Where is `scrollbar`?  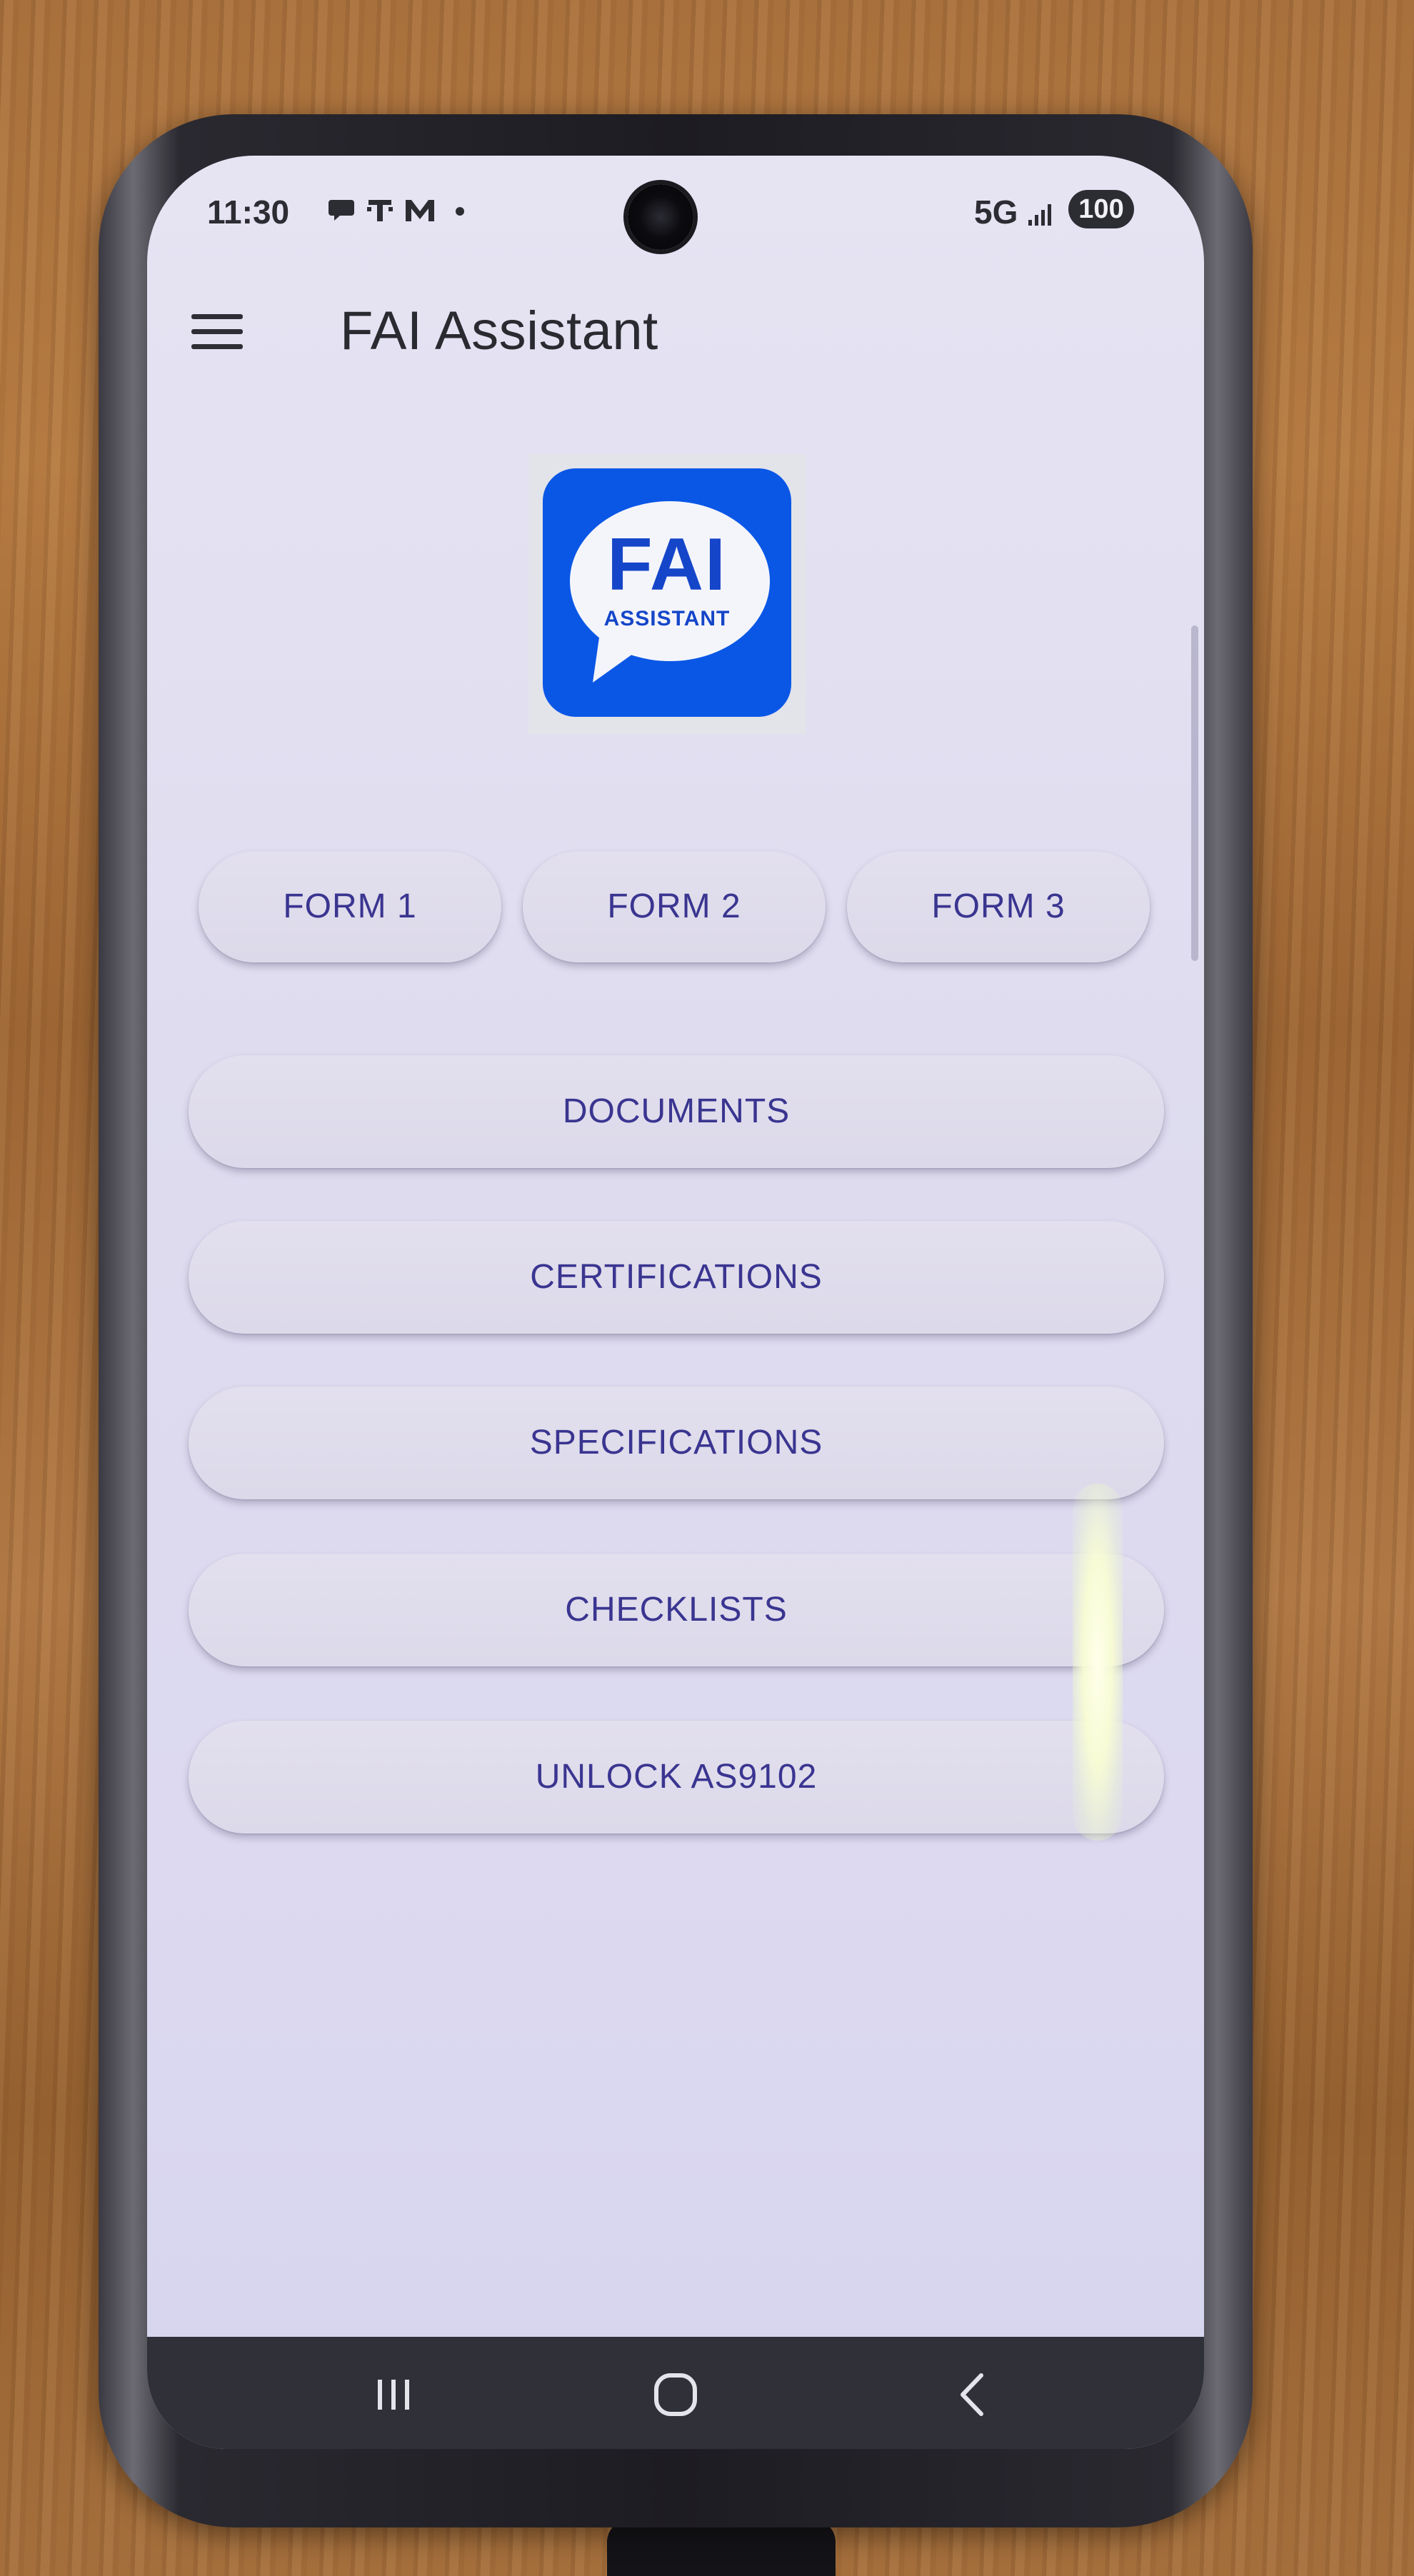
scrollbar is located at coordinates (1194, 793).